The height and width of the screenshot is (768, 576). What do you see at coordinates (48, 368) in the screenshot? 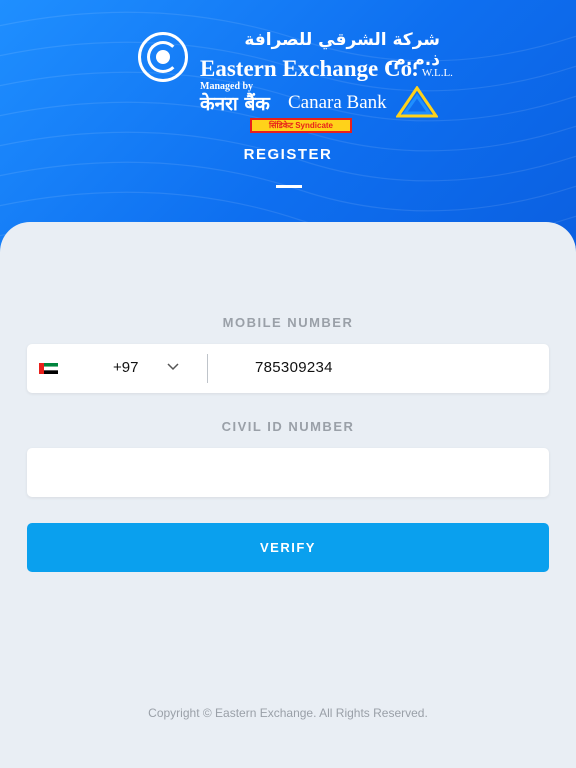
I see `uae-flag-icon` at bounding box center [48, 368].